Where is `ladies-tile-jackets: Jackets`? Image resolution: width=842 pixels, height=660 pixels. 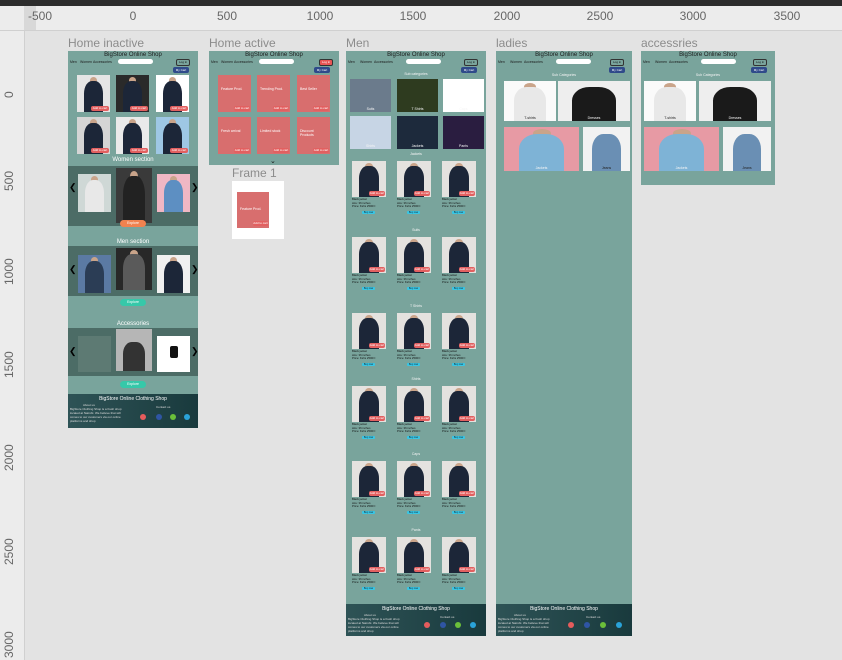
ladies-tile-jackets: Jackets is located at coordinates (541, 149).